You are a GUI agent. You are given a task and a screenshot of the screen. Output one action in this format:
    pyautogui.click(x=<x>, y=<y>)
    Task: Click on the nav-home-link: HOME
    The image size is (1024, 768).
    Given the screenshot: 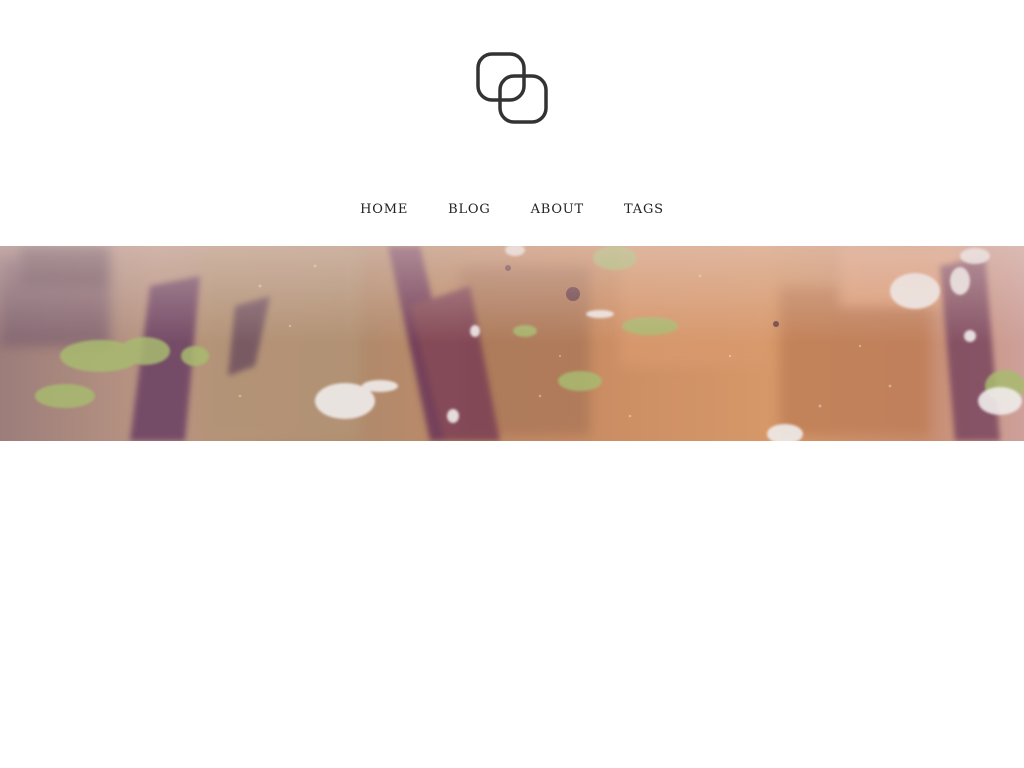 What is the action you would take?
    pyautogui.click(x=384, y=210)
    